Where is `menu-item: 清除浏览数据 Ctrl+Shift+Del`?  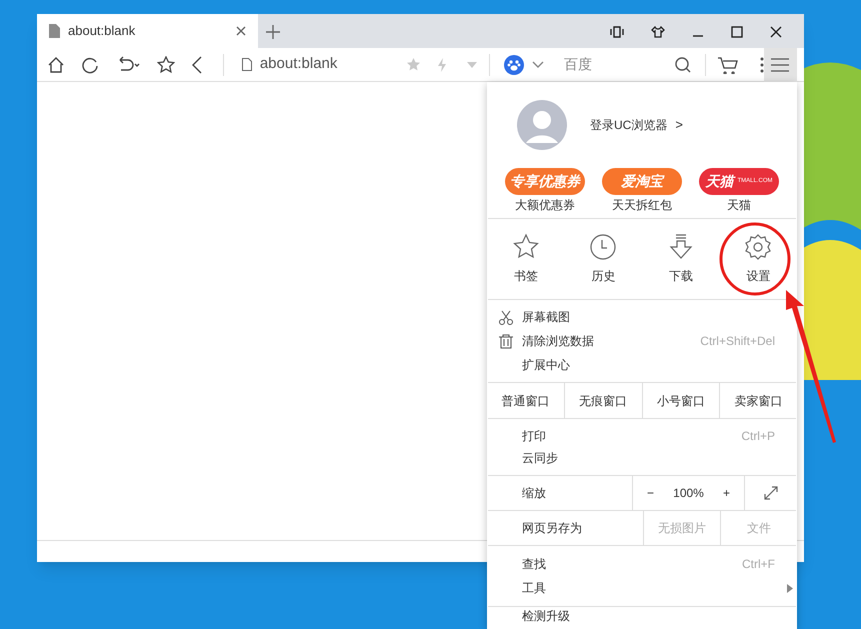 menu-item: 清除浏览数据 Ctrl+Shift+Del is located at coordinates (642, 341).